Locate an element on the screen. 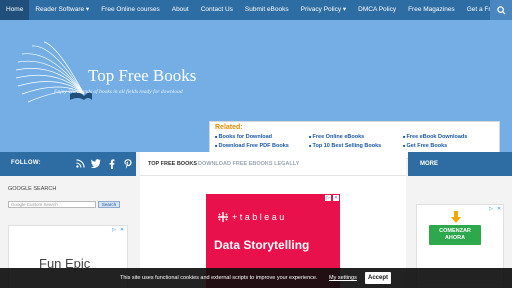 The image size is (512, 288). follow-label: FOLLOW: is located at coordinates (26, 163).